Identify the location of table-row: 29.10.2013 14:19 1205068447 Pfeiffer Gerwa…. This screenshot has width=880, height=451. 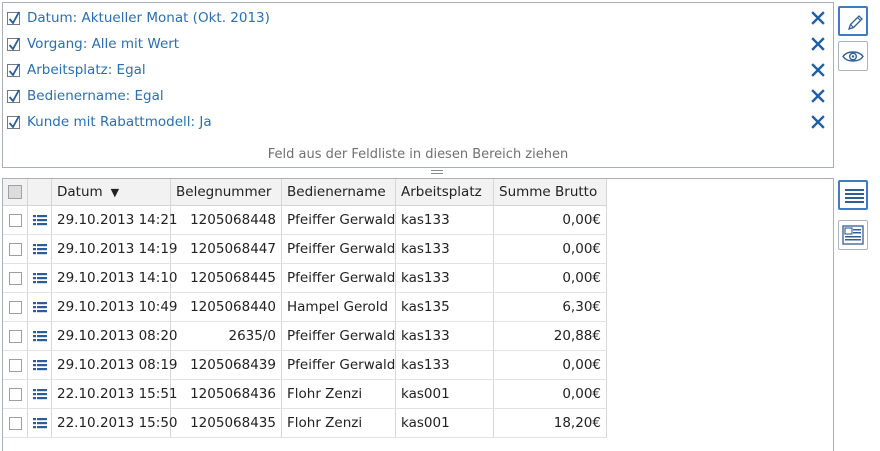
(305, 249).